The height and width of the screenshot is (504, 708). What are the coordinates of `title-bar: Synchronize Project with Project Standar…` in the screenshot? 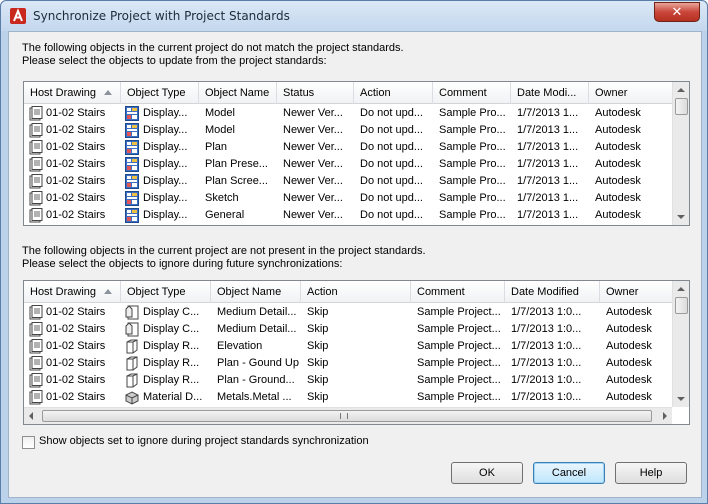 It's located at (354, 16).